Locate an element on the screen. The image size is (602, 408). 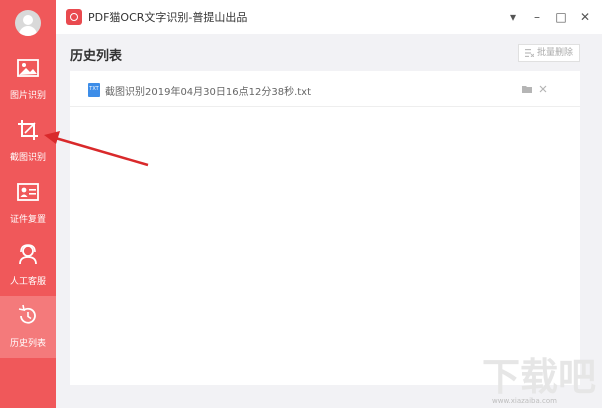
minimize-button: – is located at coordinates (537, 17).